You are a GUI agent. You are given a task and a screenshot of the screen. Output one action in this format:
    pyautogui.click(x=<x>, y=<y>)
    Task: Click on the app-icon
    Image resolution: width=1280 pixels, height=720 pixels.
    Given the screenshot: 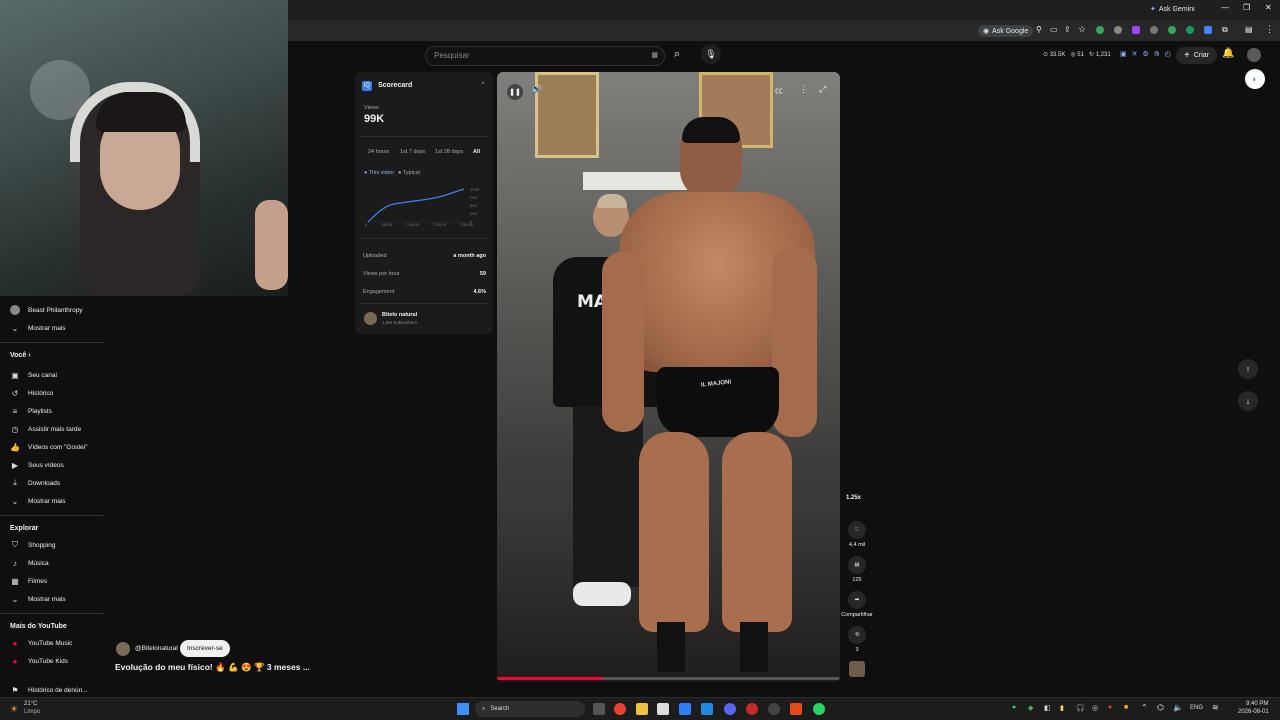 What is the action you would take?
    pyautogui.click(x=796, y=709)
    